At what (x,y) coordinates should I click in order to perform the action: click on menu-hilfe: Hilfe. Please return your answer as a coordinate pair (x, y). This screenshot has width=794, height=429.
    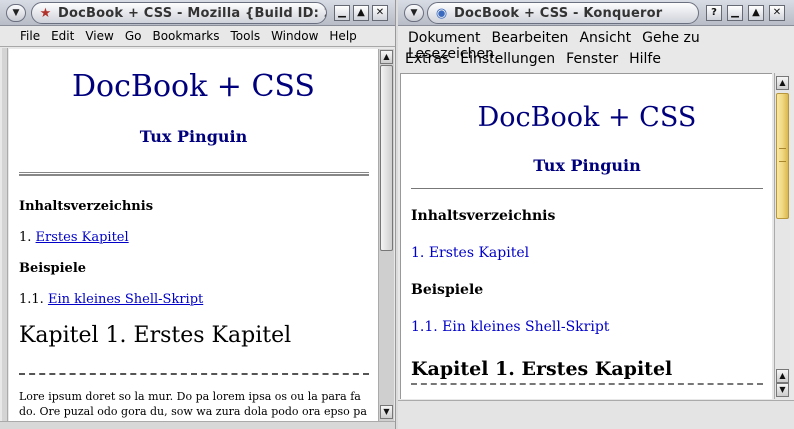
    Looking at the image, I should click on (645, 59).